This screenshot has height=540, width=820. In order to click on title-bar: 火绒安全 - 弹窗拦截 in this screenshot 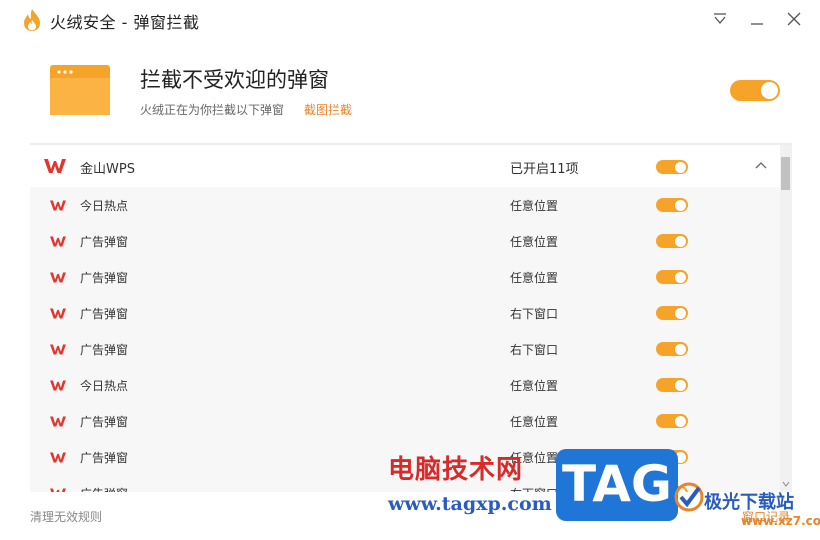, I will do `click(410, 20)`.